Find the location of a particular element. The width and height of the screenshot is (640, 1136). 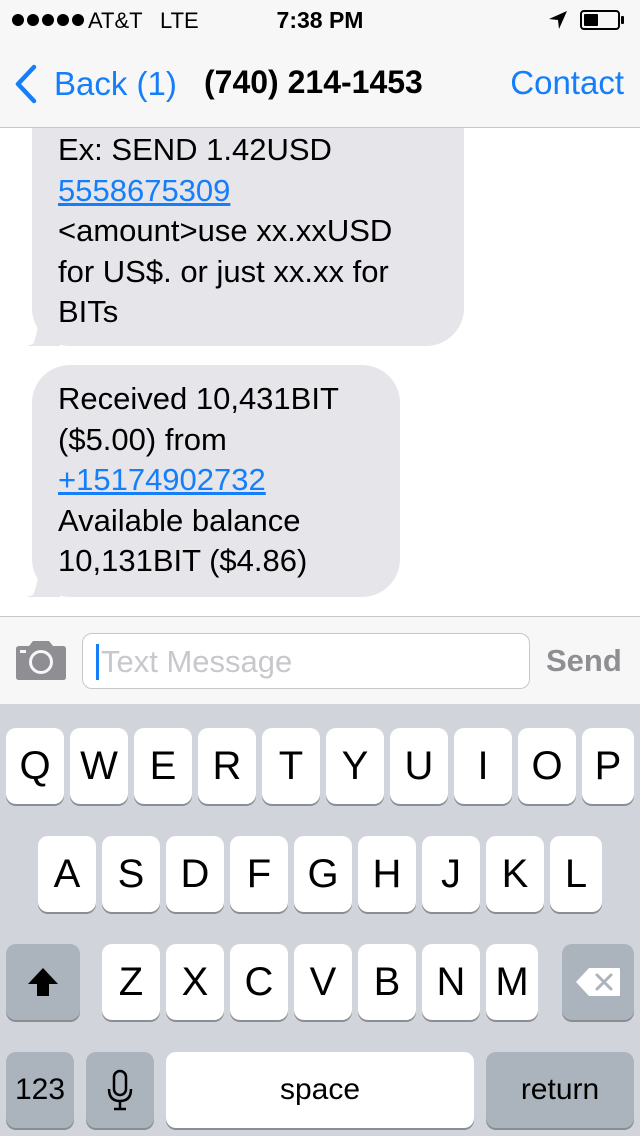

key-g: G is located at coordinates (323, 874).